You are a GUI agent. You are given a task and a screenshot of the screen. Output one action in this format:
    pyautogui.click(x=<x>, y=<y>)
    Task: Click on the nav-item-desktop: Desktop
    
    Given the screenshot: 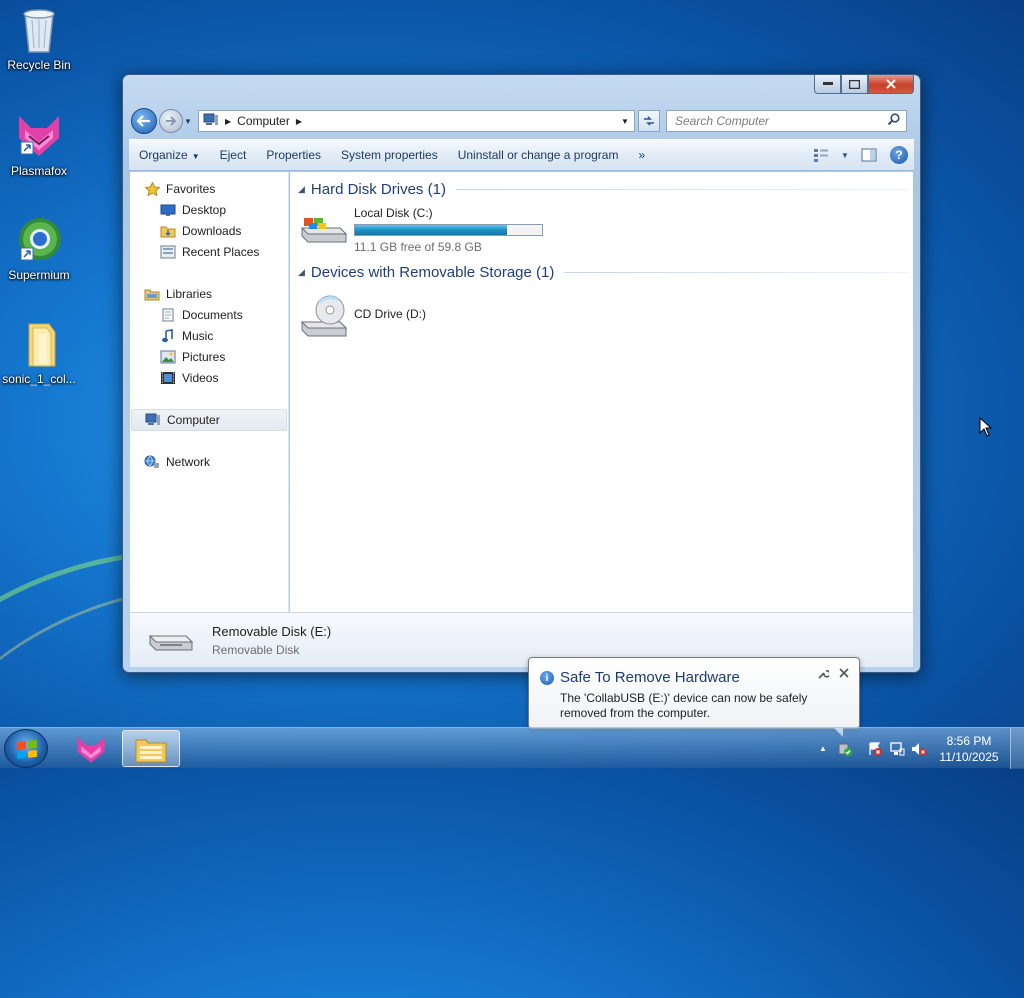 What is the action you would take?
    pyautogui.click(x=193, y=210)
    